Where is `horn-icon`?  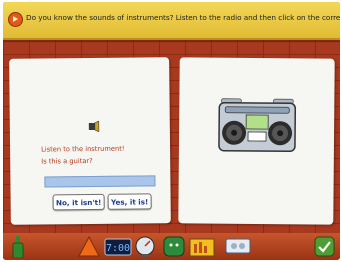 horn-icon is located at coordinates (94, 126).